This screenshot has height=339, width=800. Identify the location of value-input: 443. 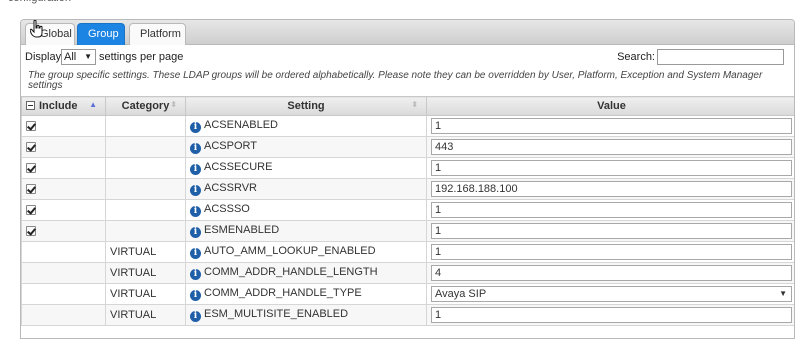
(611, 147).